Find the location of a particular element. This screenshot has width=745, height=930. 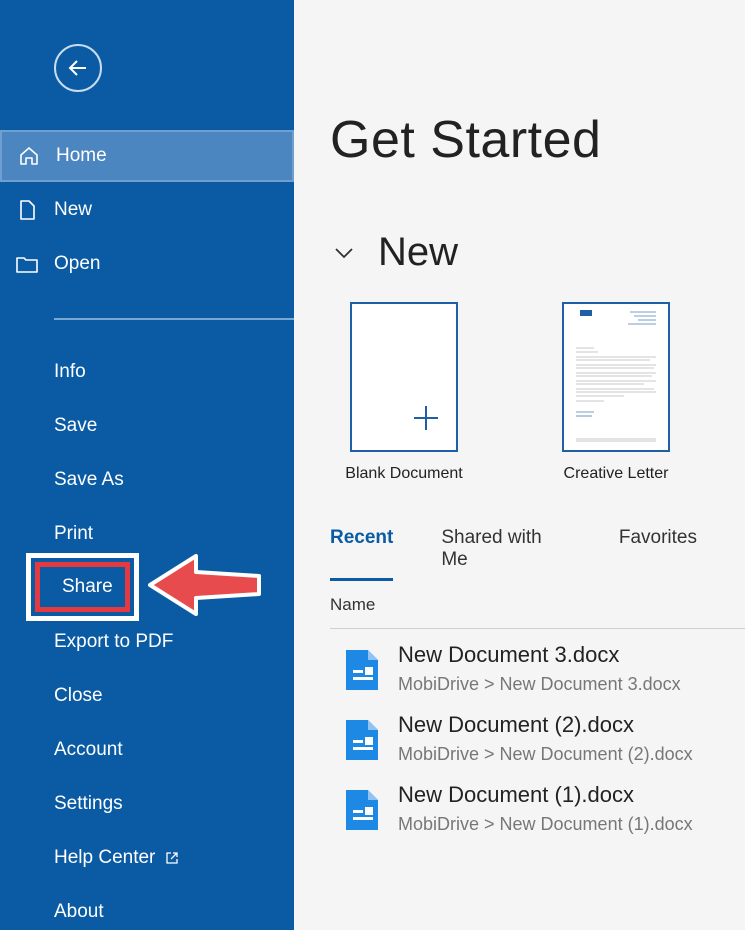

new-section-toggle: New is located at coordinates (396, 252).